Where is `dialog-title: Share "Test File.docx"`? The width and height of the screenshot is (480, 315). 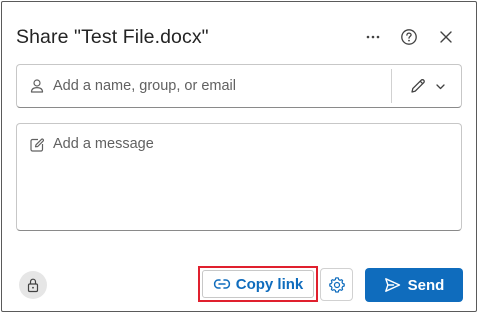
dialog-title: Share "Test File.docx" is located at coordinates (112, 37).